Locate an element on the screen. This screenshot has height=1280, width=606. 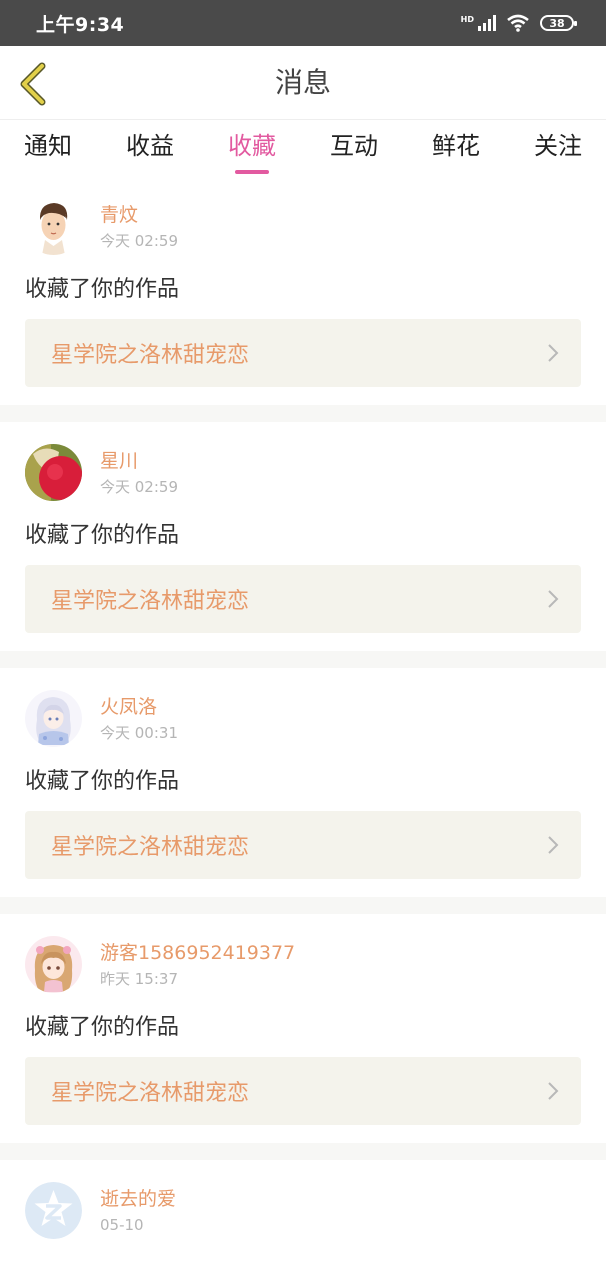
page-title: 消息 is located at coordinates (302, 82).